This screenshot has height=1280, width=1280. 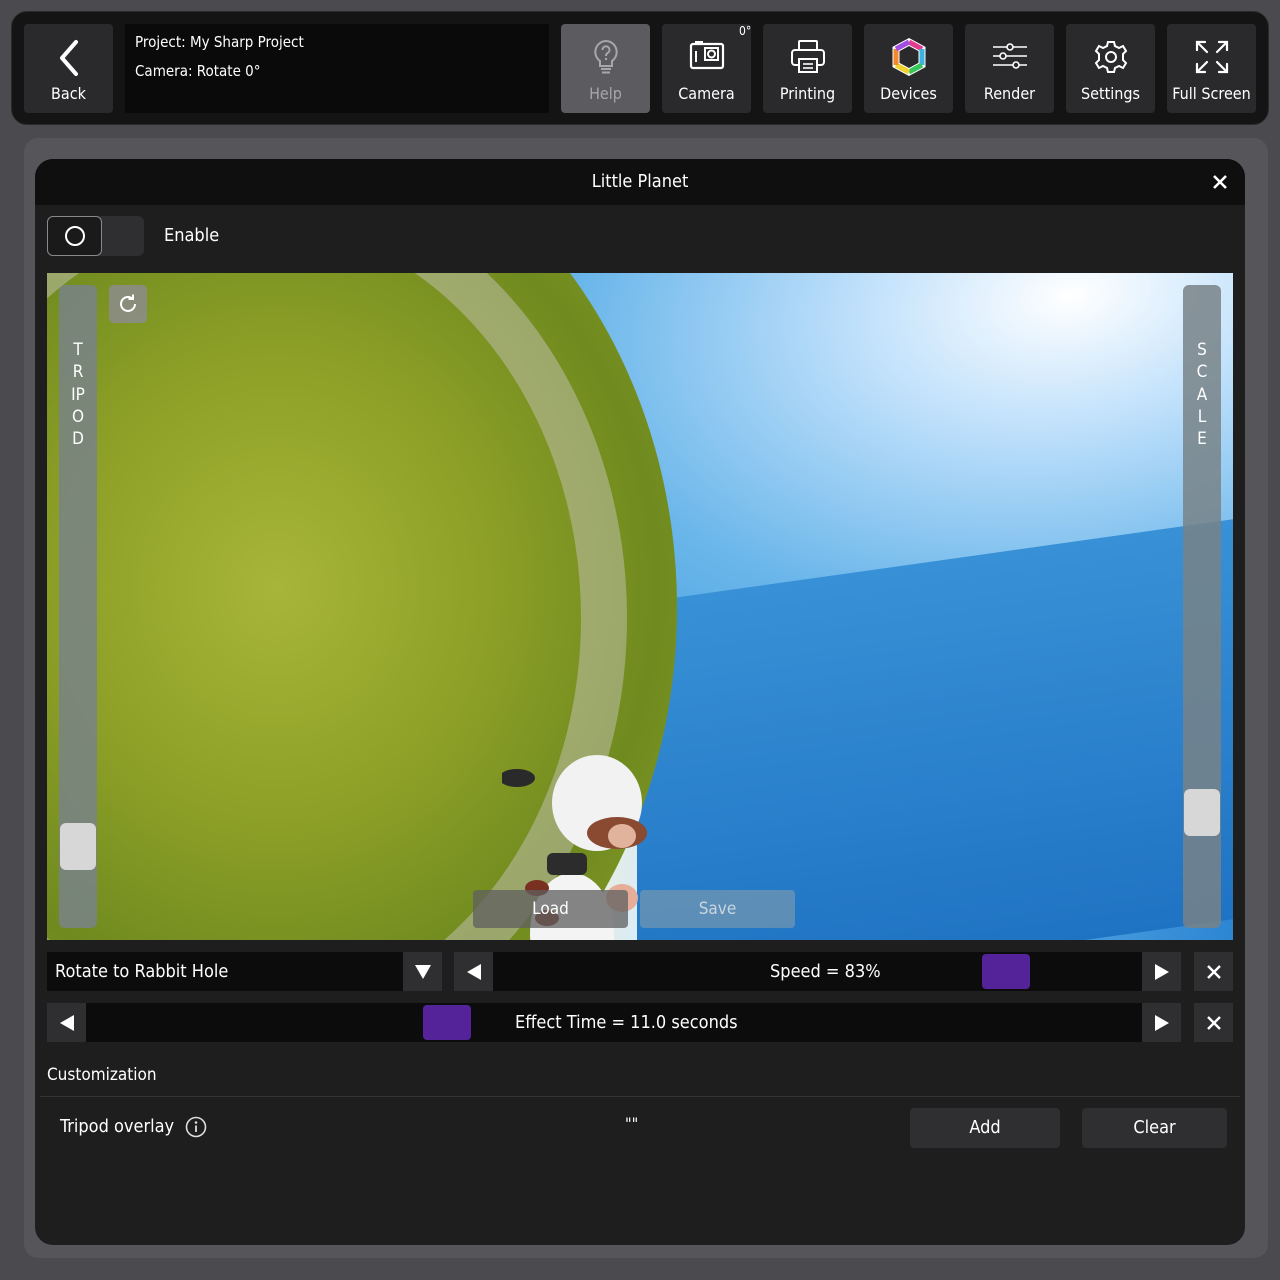 What do you see at coordinates (78, 846) in the screenshot?
I see `tripod-slider-thumb` at bounding box center [78, 846].